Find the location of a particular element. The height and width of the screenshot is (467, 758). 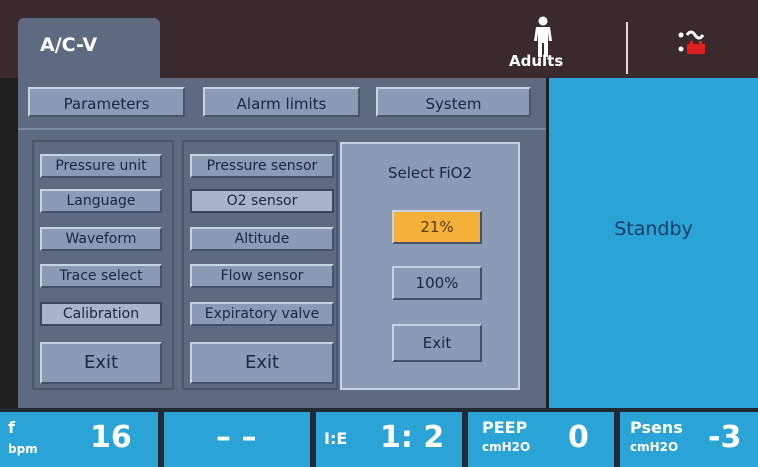

language-button: Language is located at coordinates (101, 201).